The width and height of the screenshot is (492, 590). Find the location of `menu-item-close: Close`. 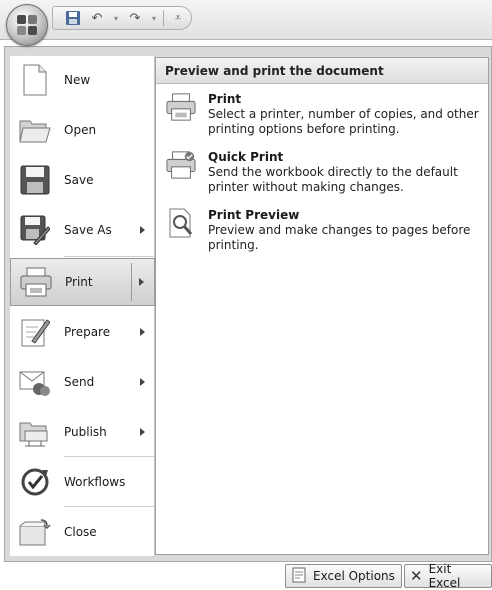

menu-item-close: Close is located at coordinates (82, 532).